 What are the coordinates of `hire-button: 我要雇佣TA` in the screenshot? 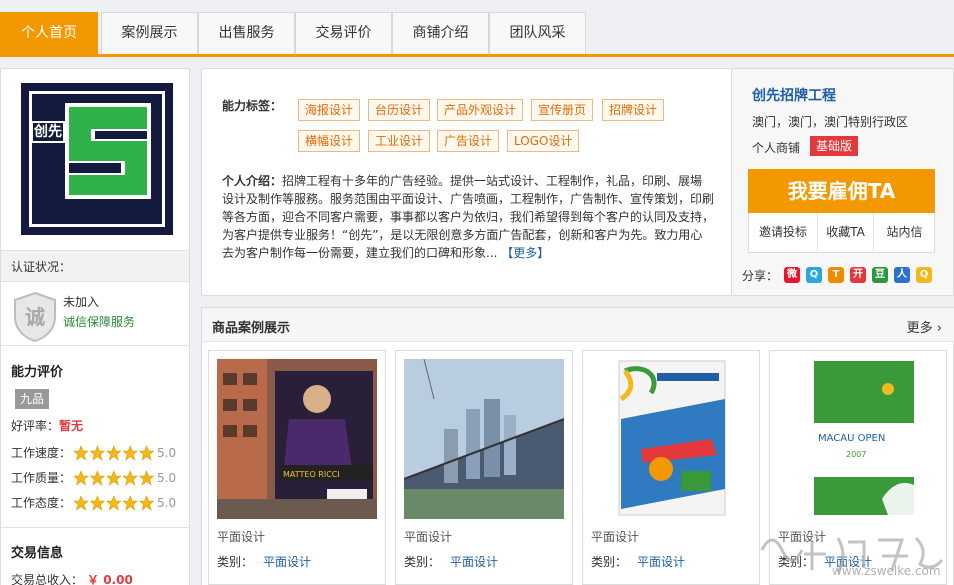 It's located at (841, 191).